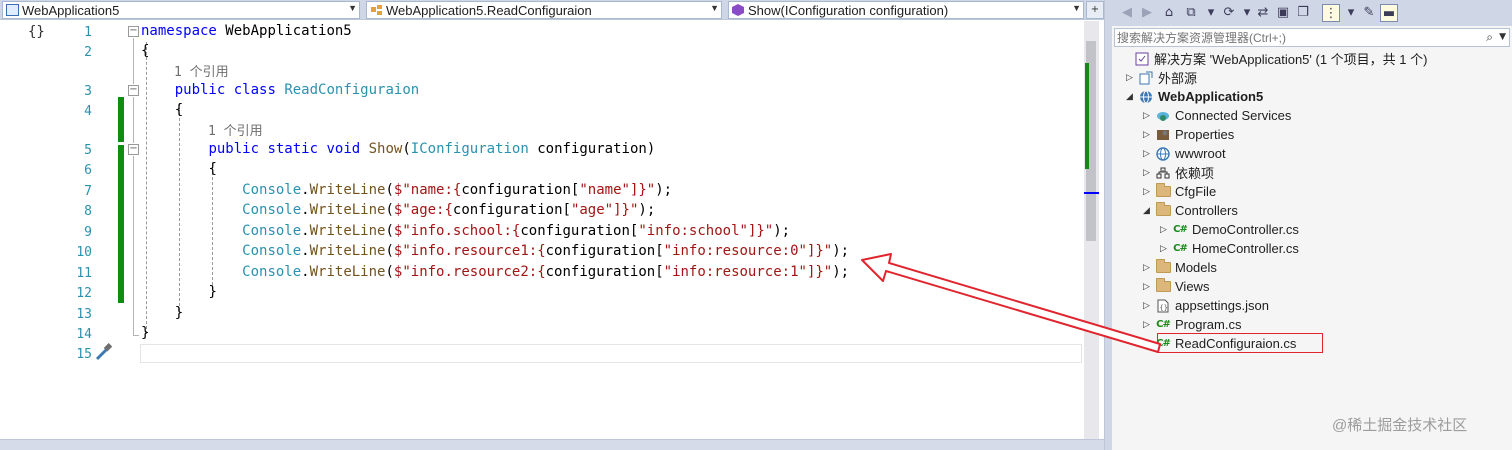  What do you see at coordinates (1177, 172) in the screenshot?
I see `tree-item-dependencies: ▷ 依赖项` at bounding box center [1177, 172].